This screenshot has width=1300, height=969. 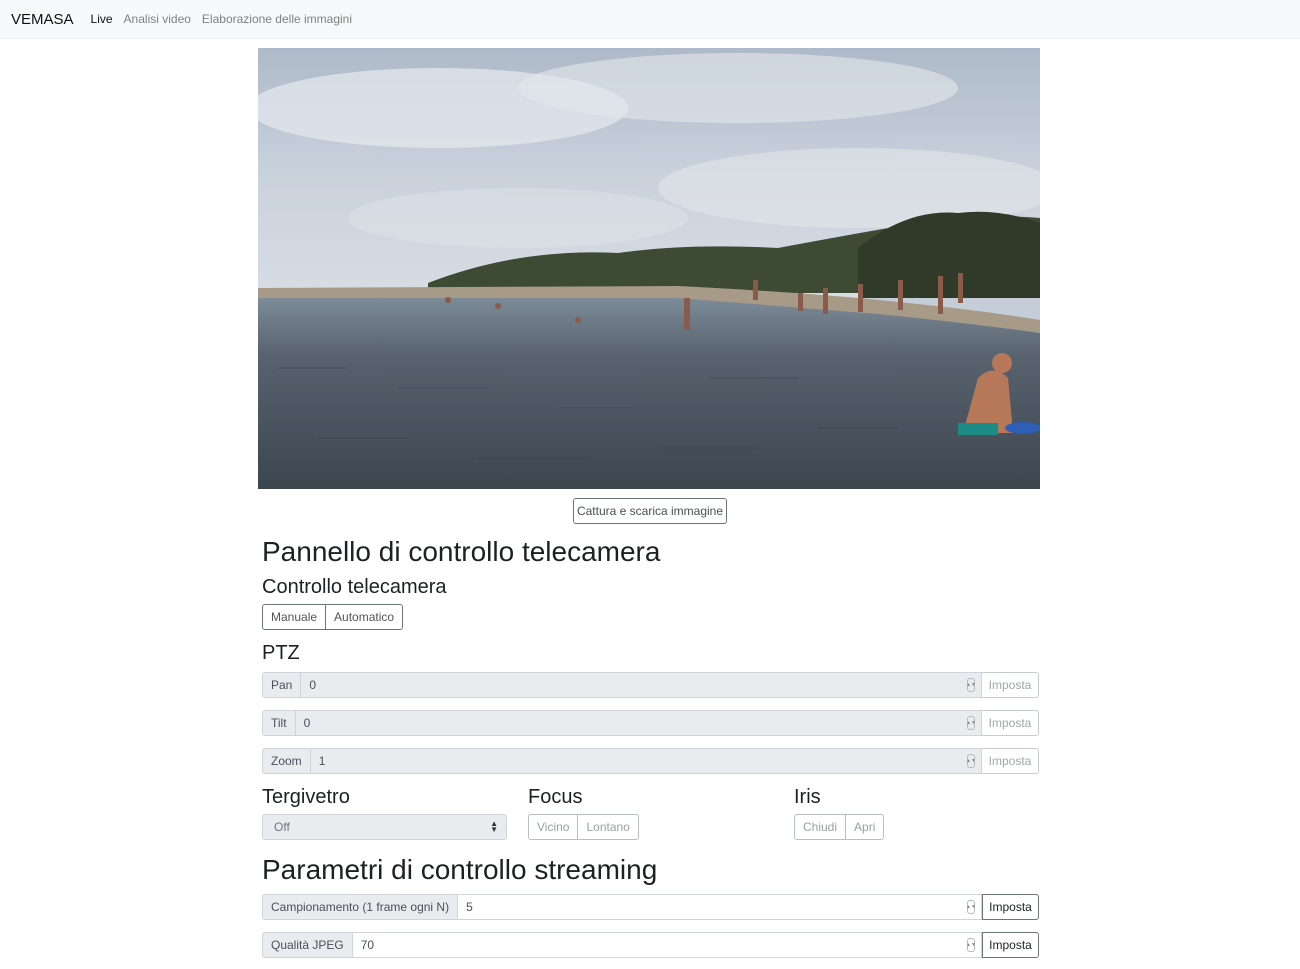 I want to click on wiper-selected-value: Off, so click(x=282, y=827).